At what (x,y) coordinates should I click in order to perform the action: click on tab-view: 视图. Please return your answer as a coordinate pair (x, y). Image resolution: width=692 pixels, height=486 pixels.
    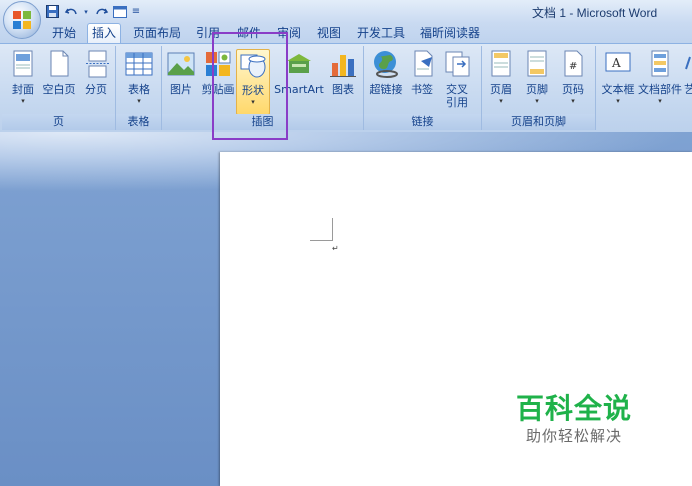
    Looking at the image, I should click on (329, 33).